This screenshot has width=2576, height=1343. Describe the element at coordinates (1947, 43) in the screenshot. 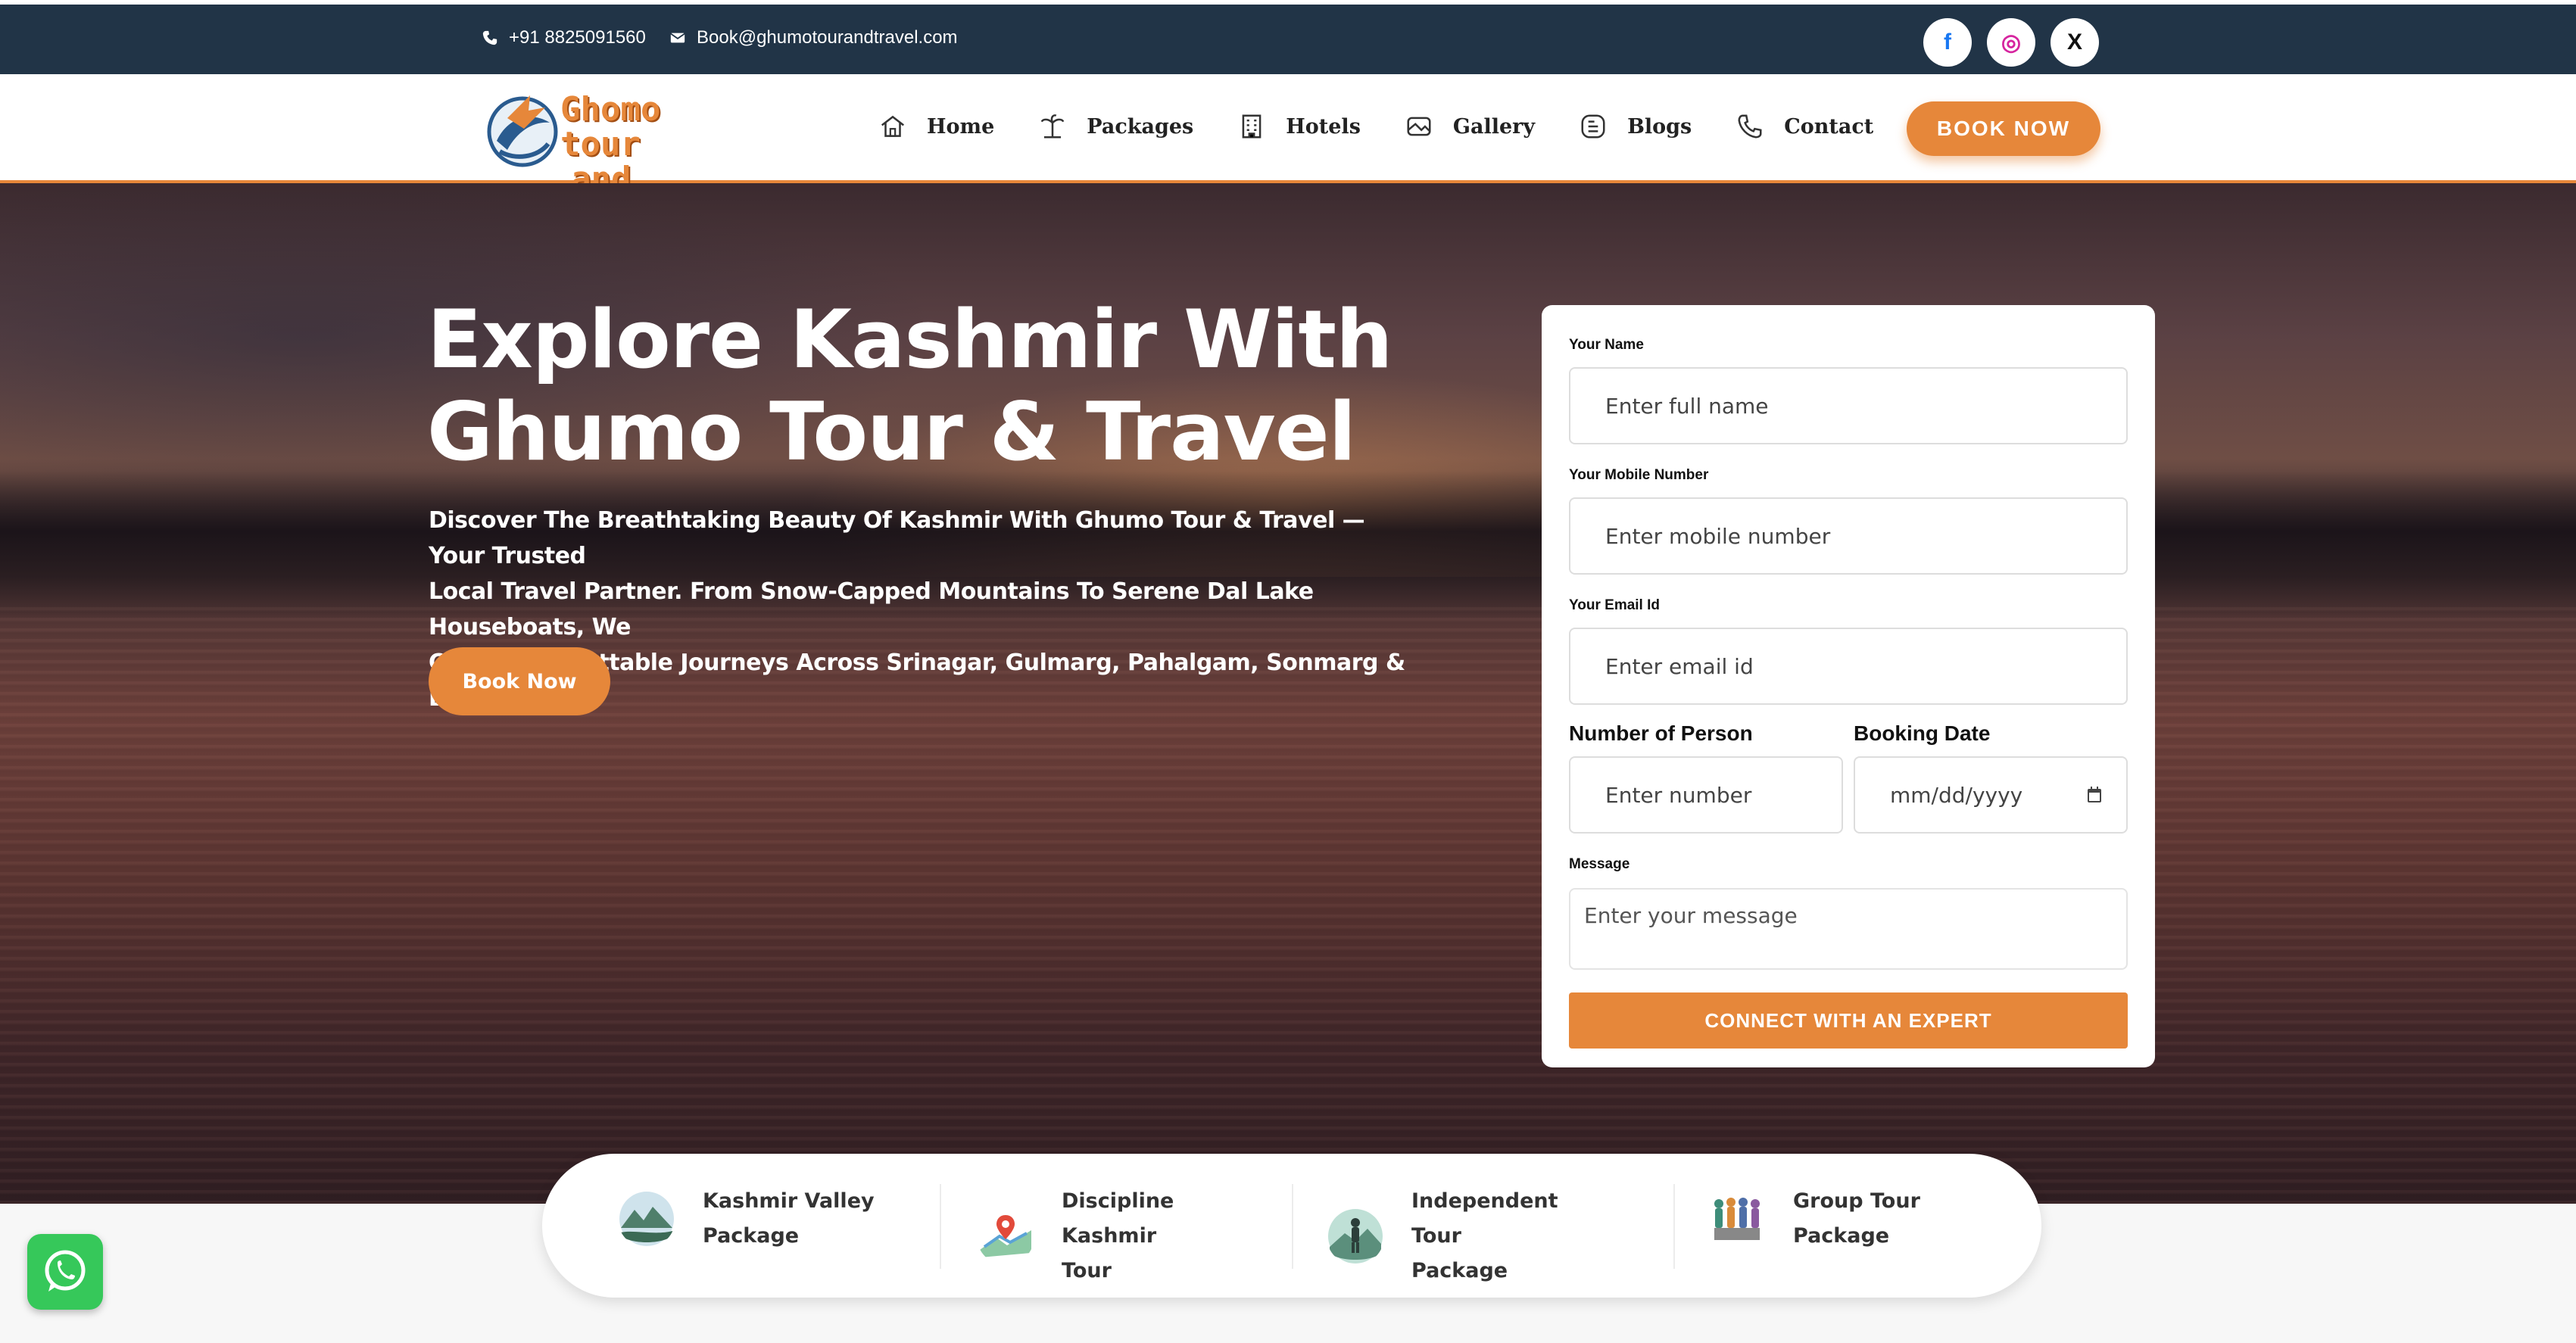

I see `facebook-icon: f` at that location.